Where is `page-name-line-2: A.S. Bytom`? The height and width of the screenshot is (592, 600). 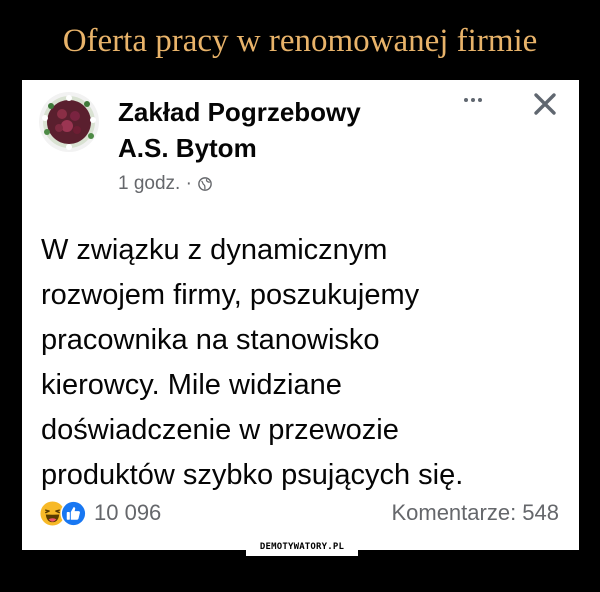 page-name-line-2: A.S. Bytom is located at coordinates (278, 148).